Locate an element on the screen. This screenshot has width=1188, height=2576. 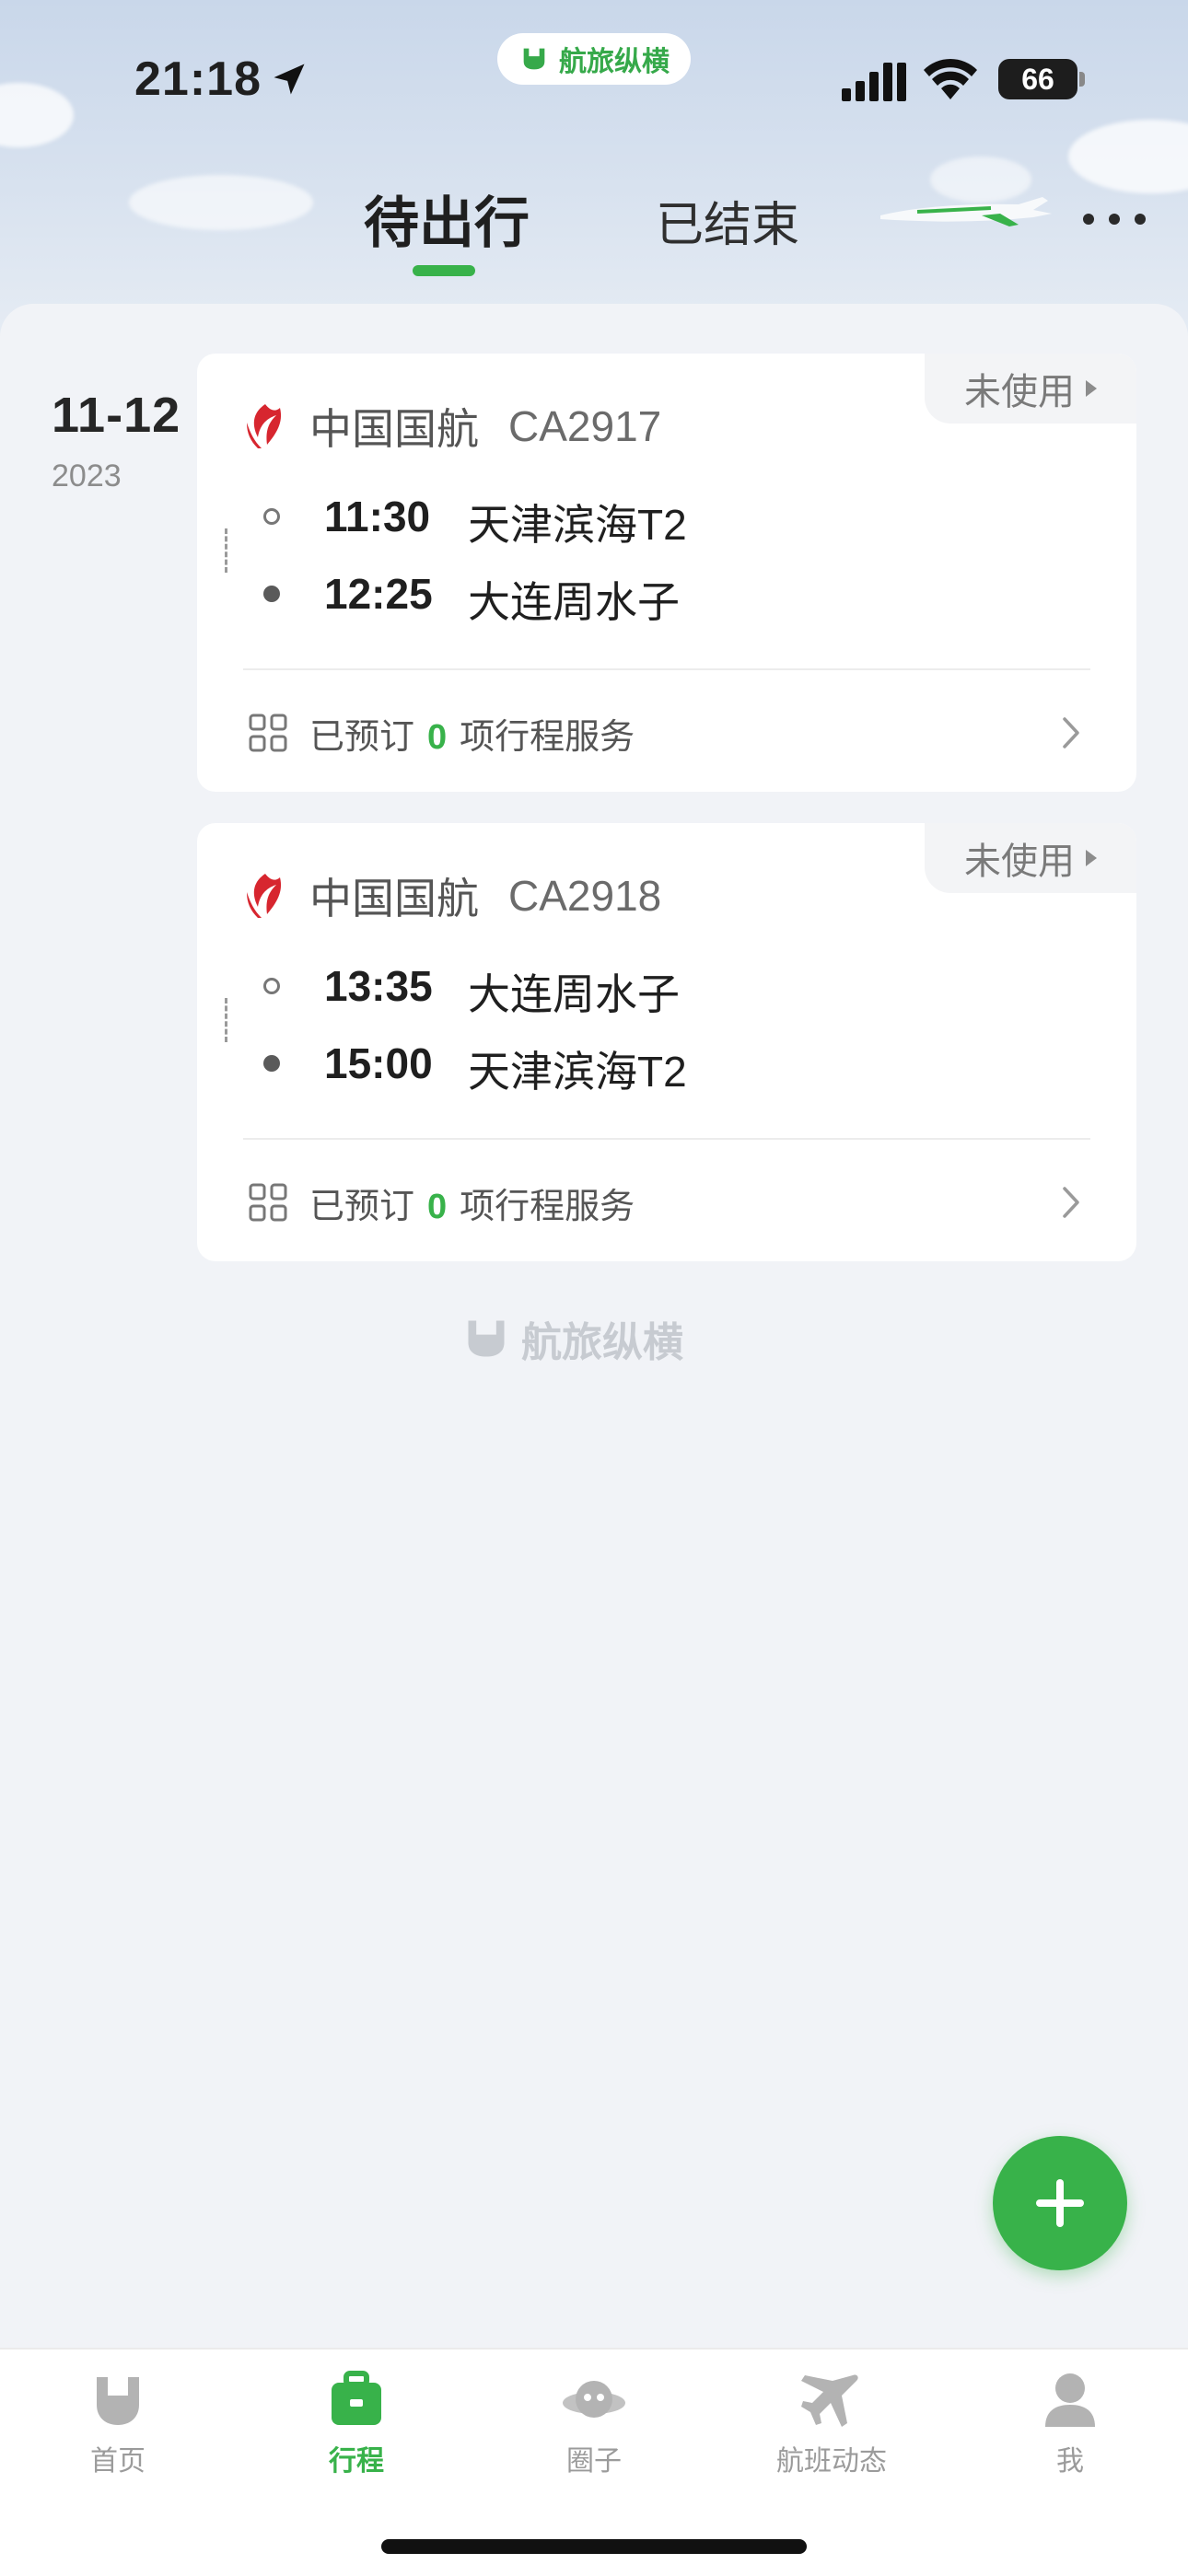
airline-row: 中国国航 CA2918 is located at coordinates (452, 895).